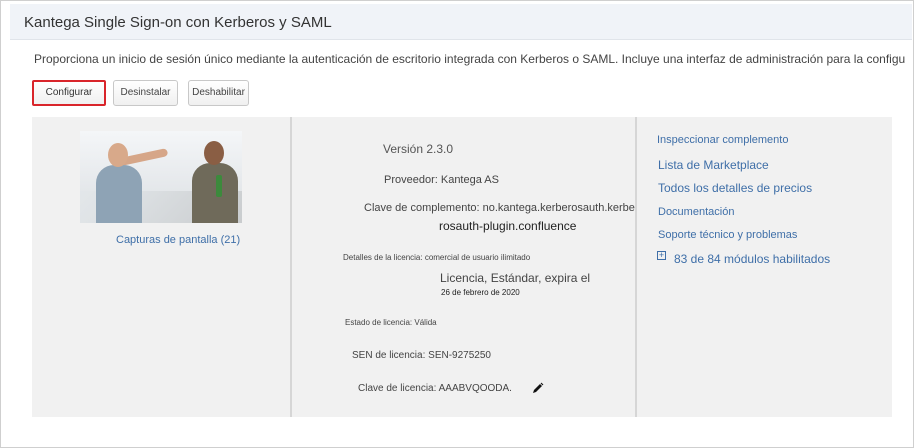 This screenshot has height=448, width=914. Describe the element at coordinates (661, 255) in the screenshot. I see `plus-icon: +` at that location.